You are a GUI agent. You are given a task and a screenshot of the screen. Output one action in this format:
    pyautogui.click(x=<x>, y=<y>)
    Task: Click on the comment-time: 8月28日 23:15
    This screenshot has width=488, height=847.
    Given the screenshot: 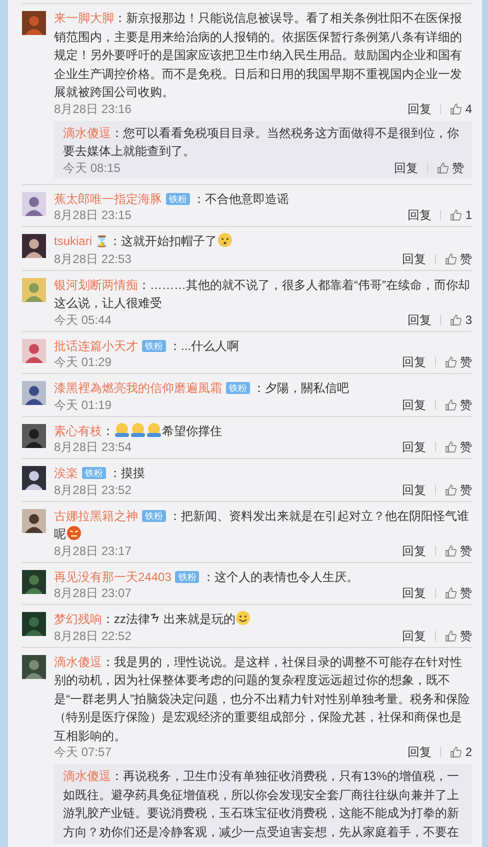 What is the action you would take?
    pyautogui.click(x=93, y=215)
    